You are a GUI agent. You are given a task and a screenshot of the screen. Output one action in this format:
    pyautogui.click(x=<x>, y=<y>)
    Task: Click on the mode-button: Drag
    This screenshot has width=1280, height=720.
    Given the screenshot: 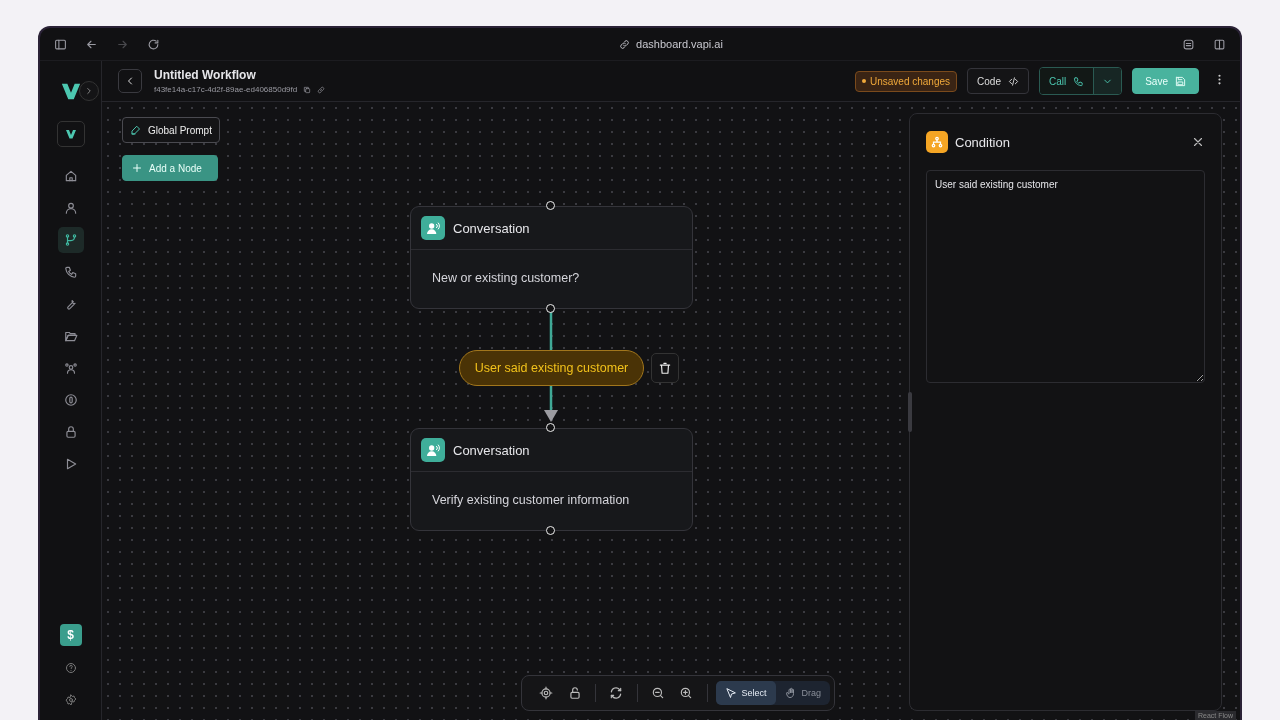 What is the action you would take?
    pyautogui.click(x=803, y=693)
    